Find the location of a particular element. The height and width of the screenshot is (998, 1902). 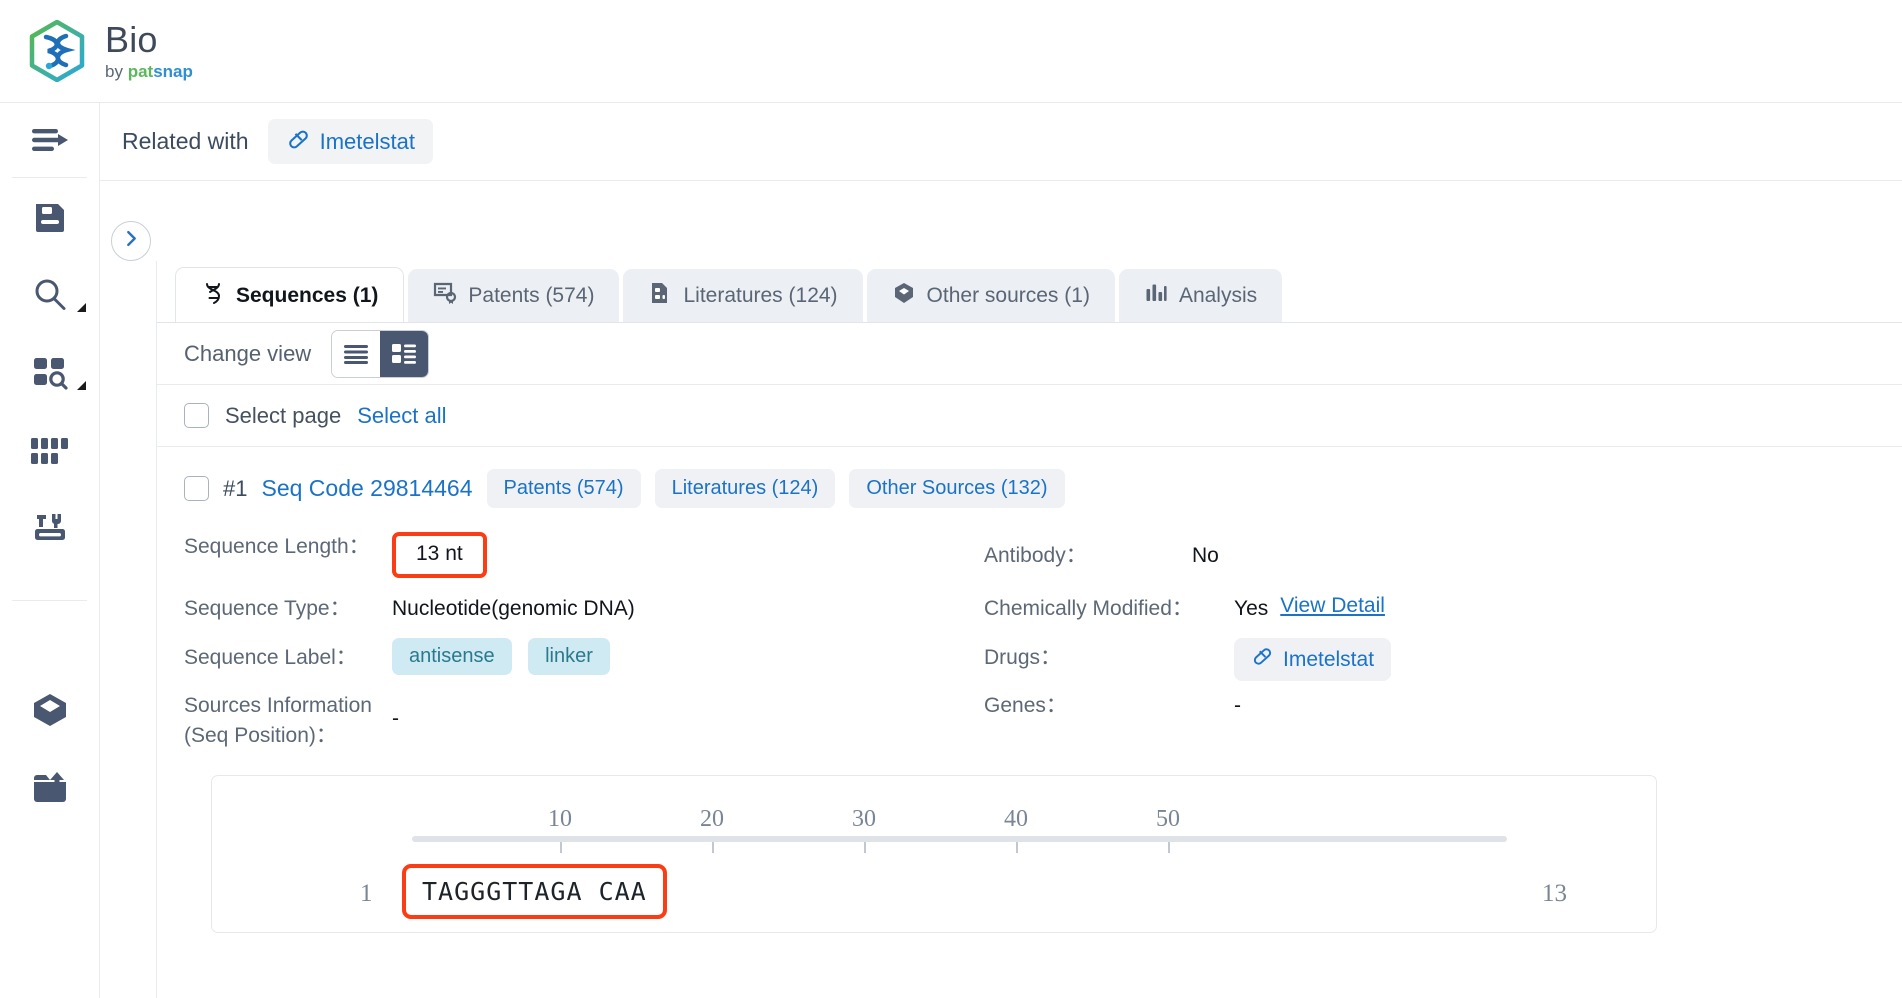

field-sequence-type: Sequence Type： Nucleotide(genomic DNA) is located at coordinates (584, 609).